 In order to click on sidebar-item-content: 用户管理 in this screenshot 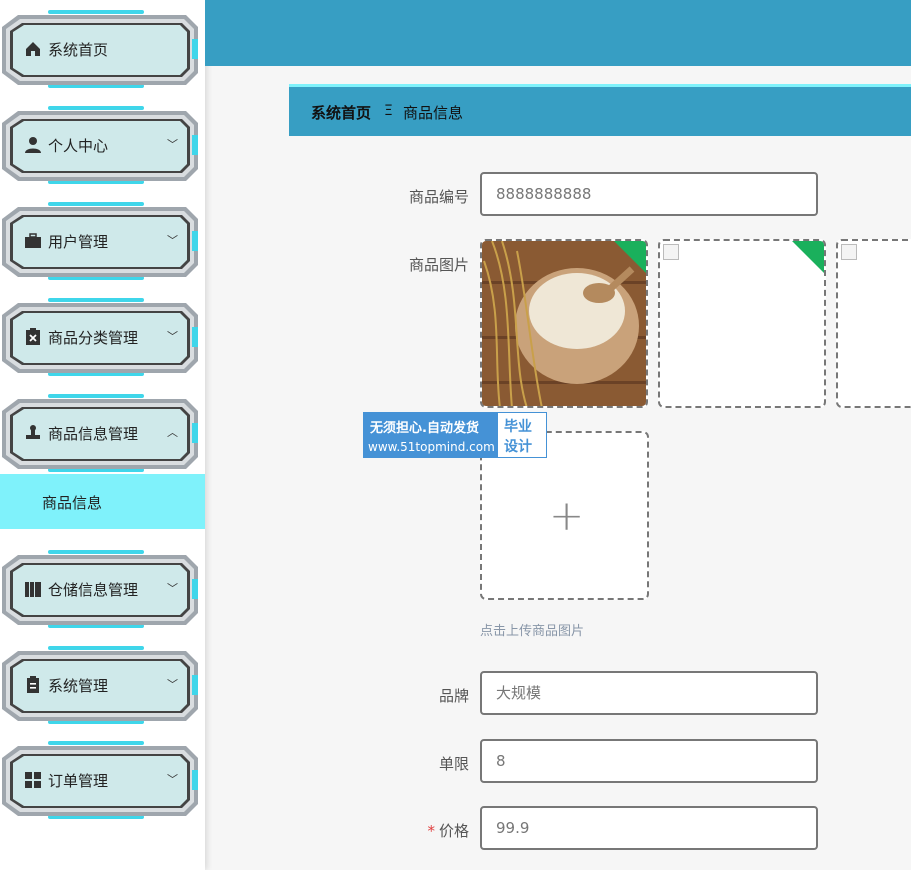, I will do `click(99, 241)`.